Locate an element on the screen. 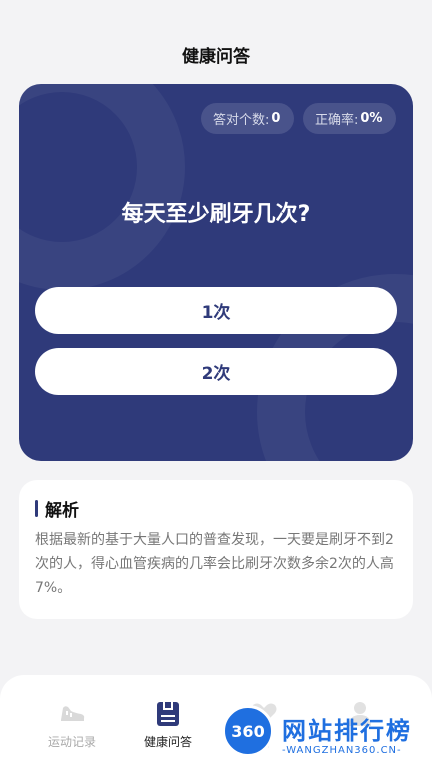 The image size is (432, 768). nav-label: 运动记录 is located at coordinates (71, 742).